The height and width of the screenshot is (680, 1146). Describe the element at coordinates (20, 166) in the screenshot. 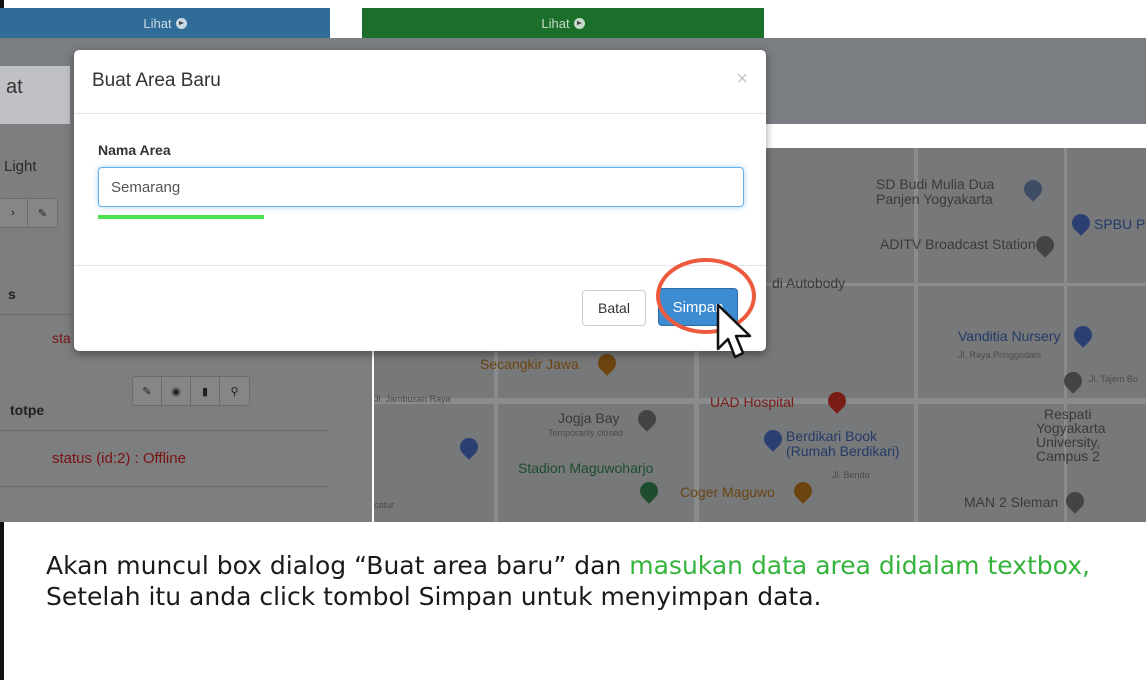

I see `map-style-label: Light` at that location.